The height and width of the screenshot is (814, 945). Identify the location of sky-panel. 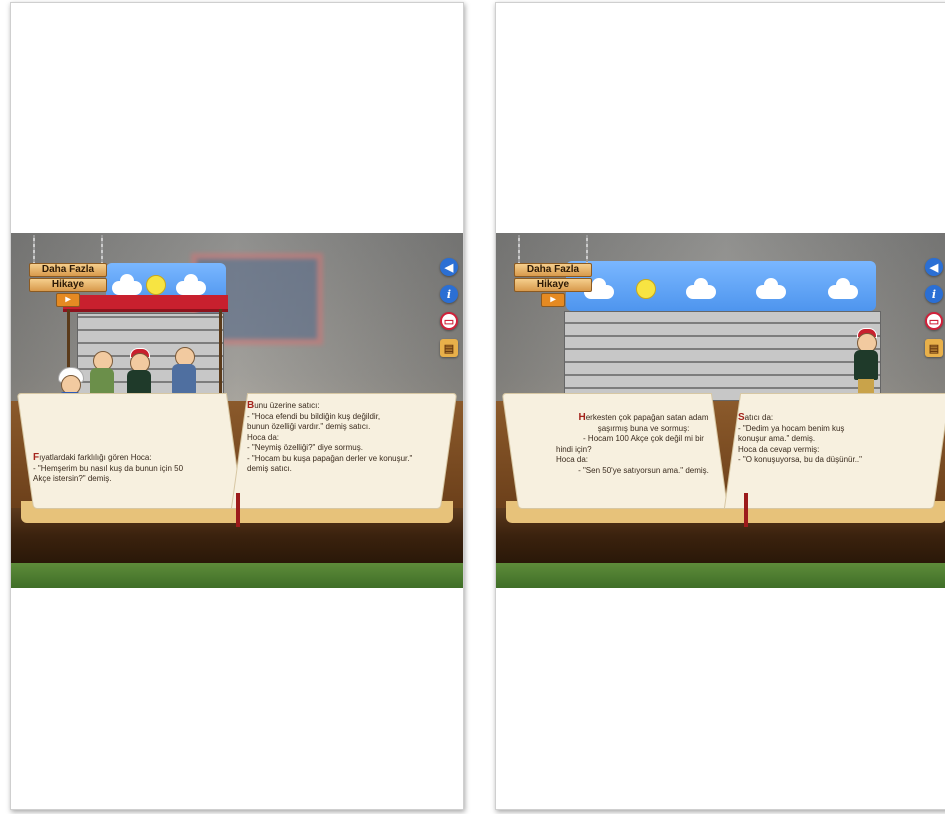
(721, 286).